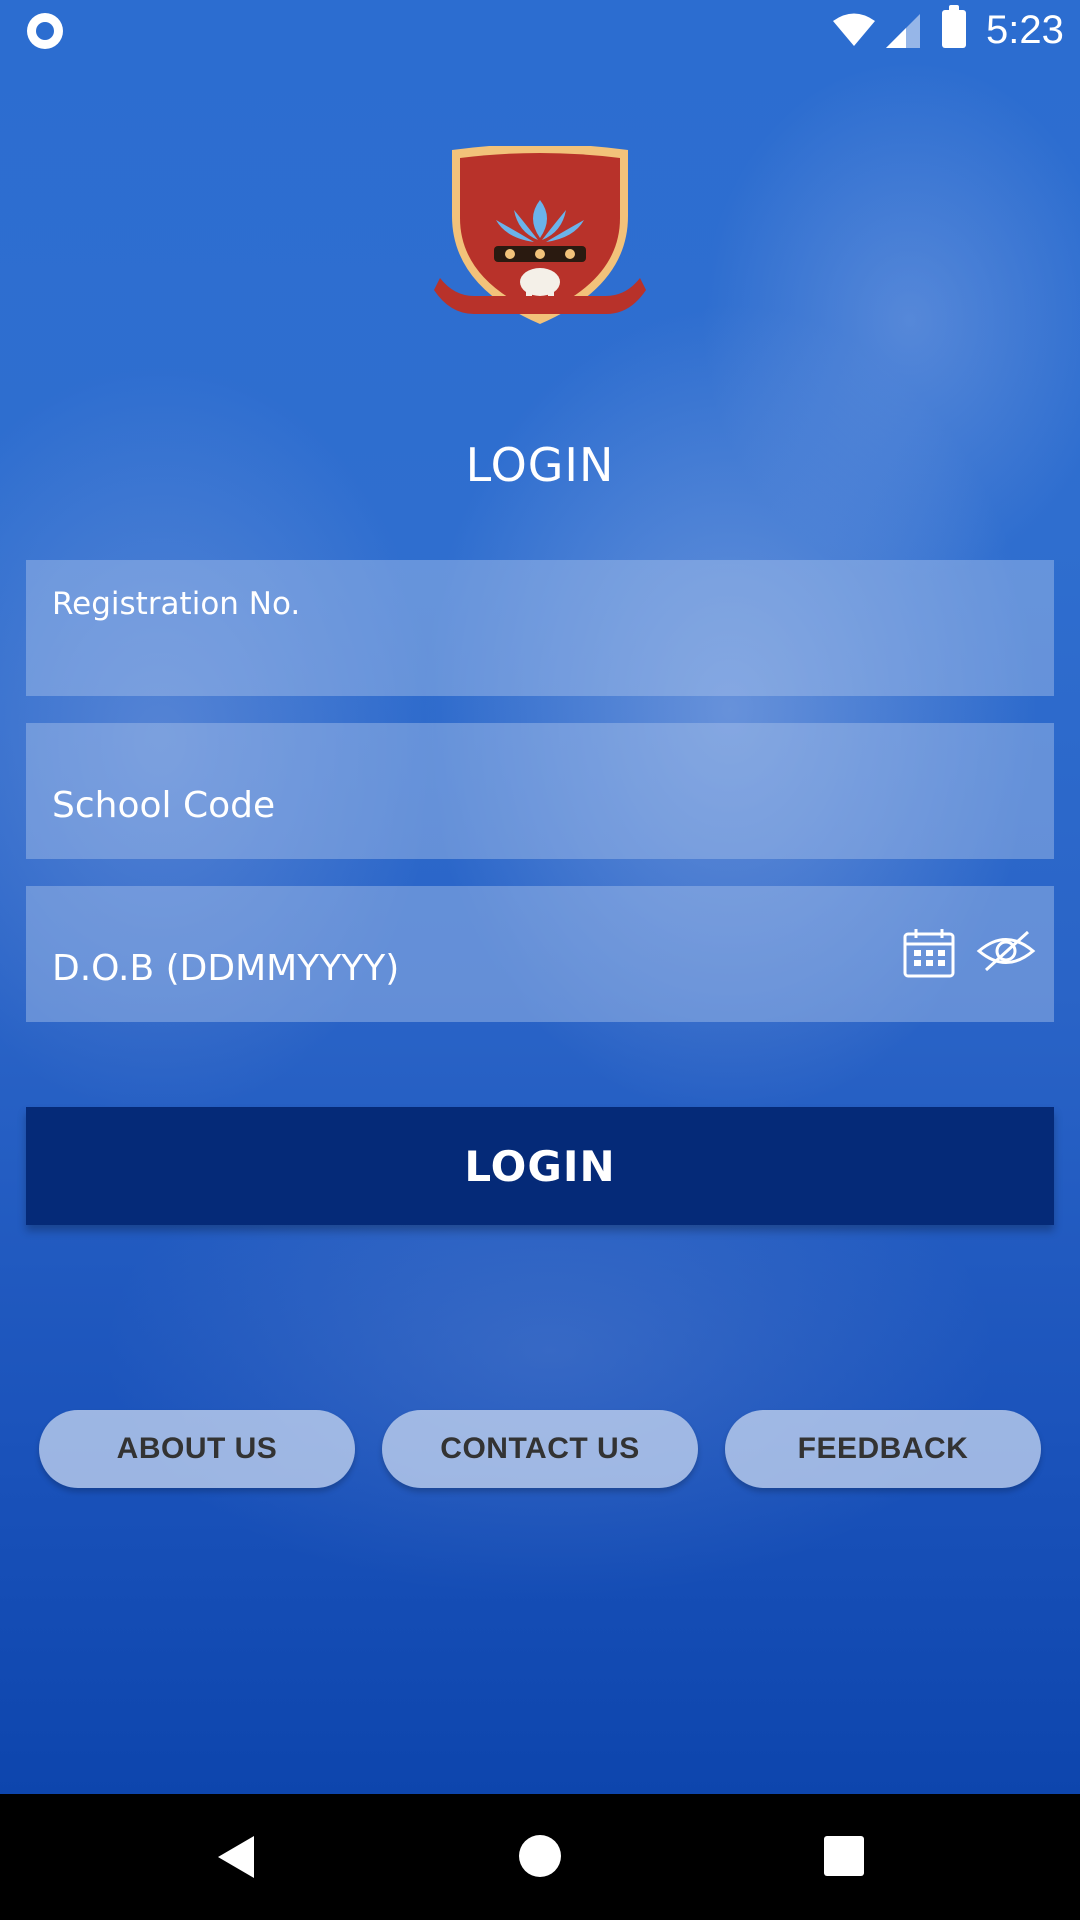  What do you see at coordinates (540, 628) in the screenshot?
I see `registration-number-input: Registration No.` at bounding box center [540, 628].